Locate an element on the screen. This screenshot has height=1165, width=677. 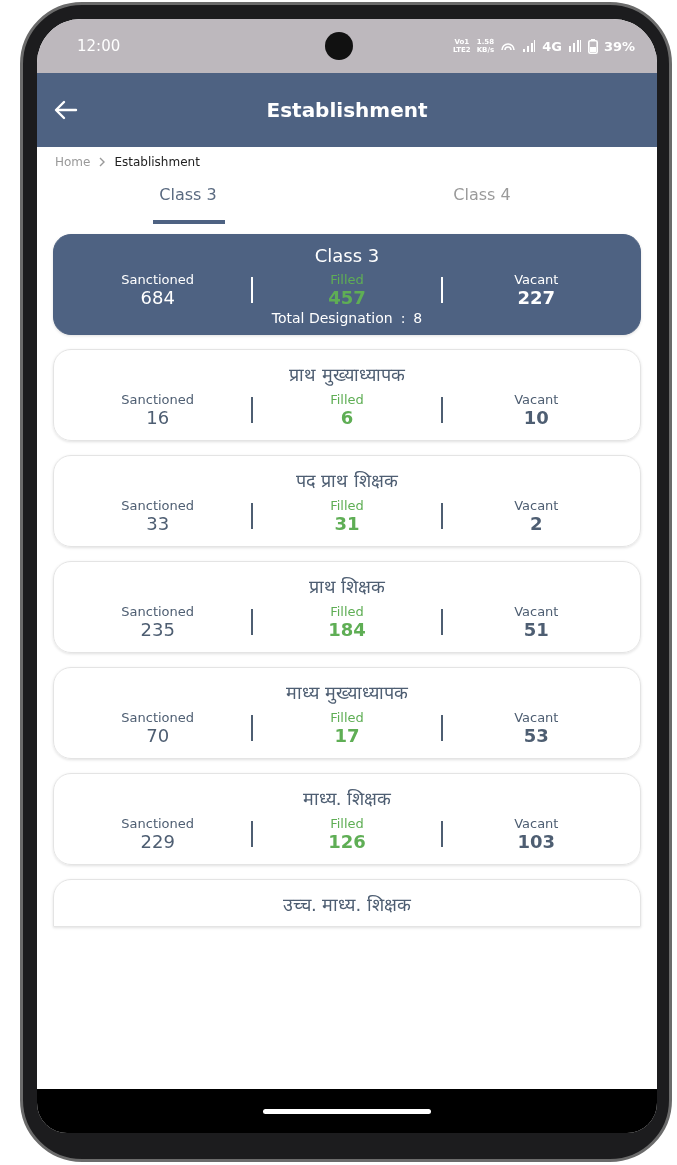
network-type: 4G is located at coordinates (552, 46).